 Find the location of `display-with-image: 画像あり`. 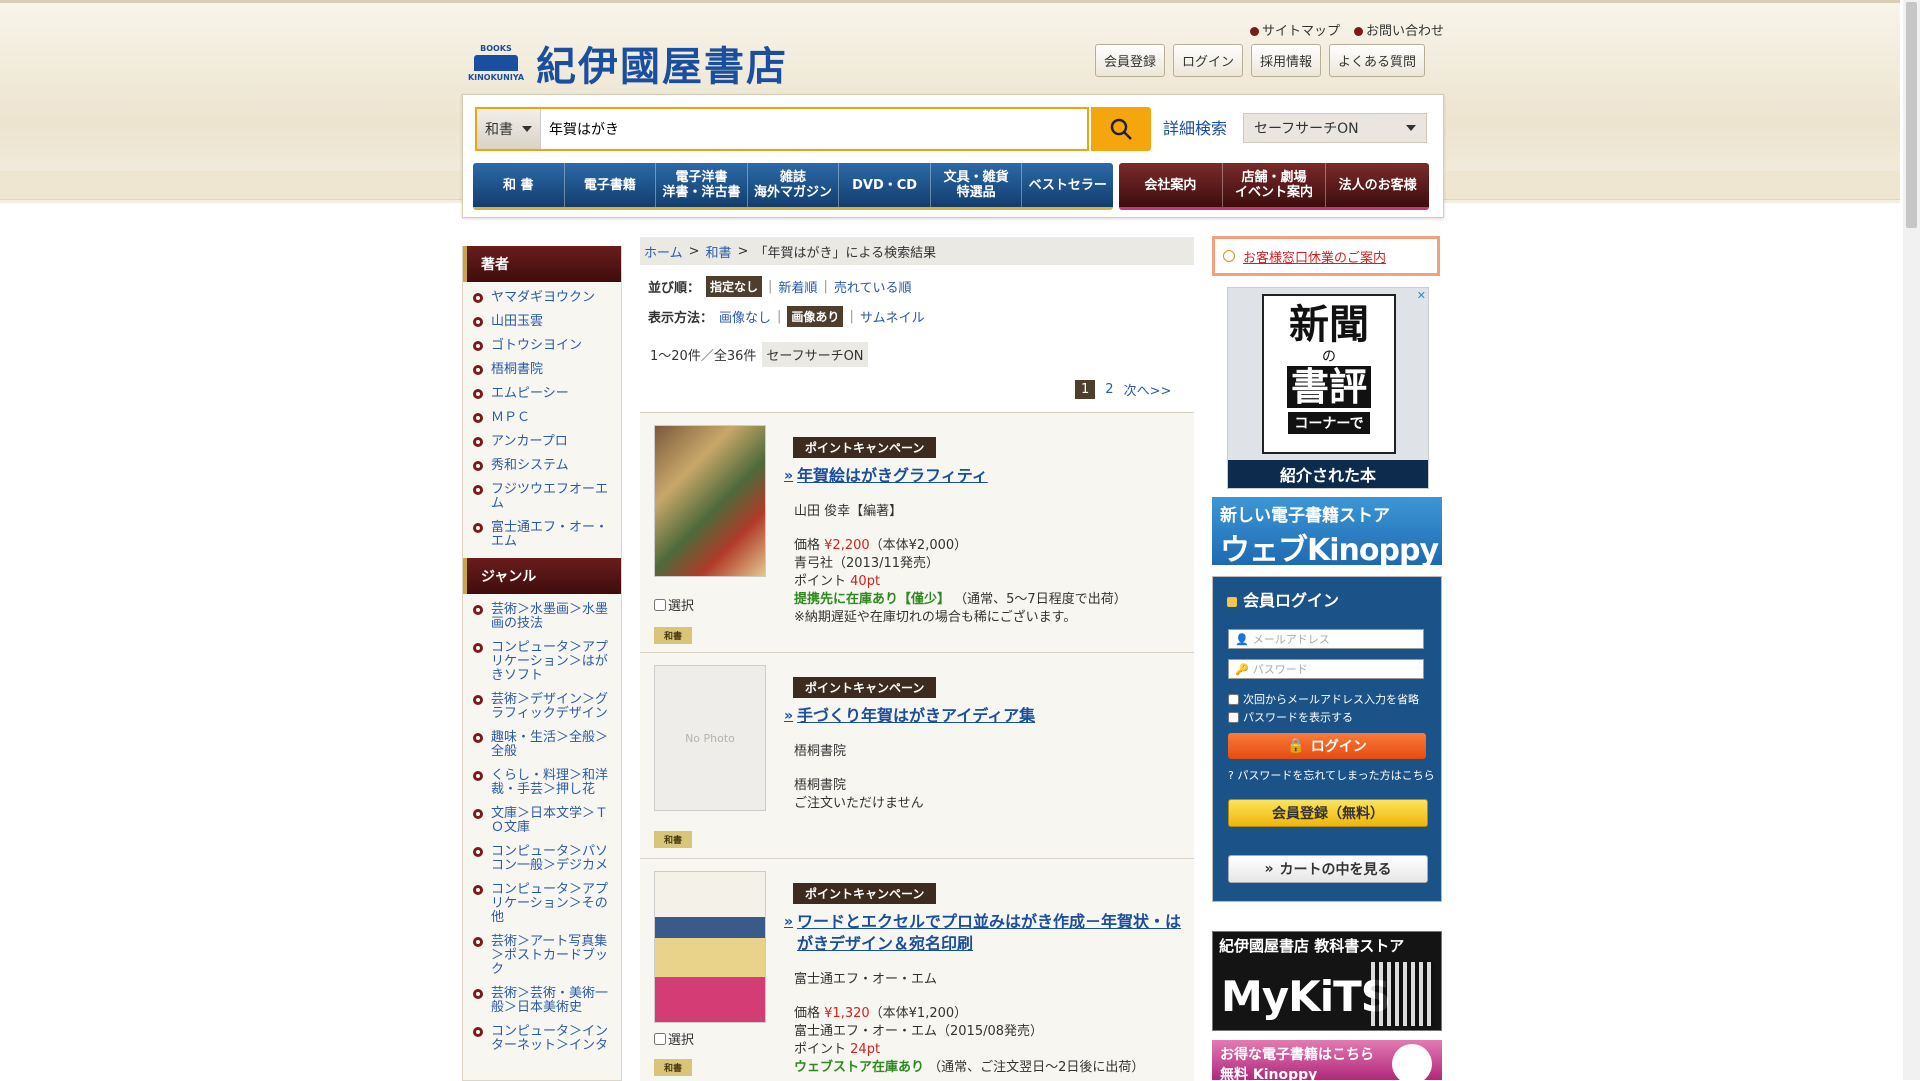

display-with-image: 画像あり is located at coordinates (815, 316).